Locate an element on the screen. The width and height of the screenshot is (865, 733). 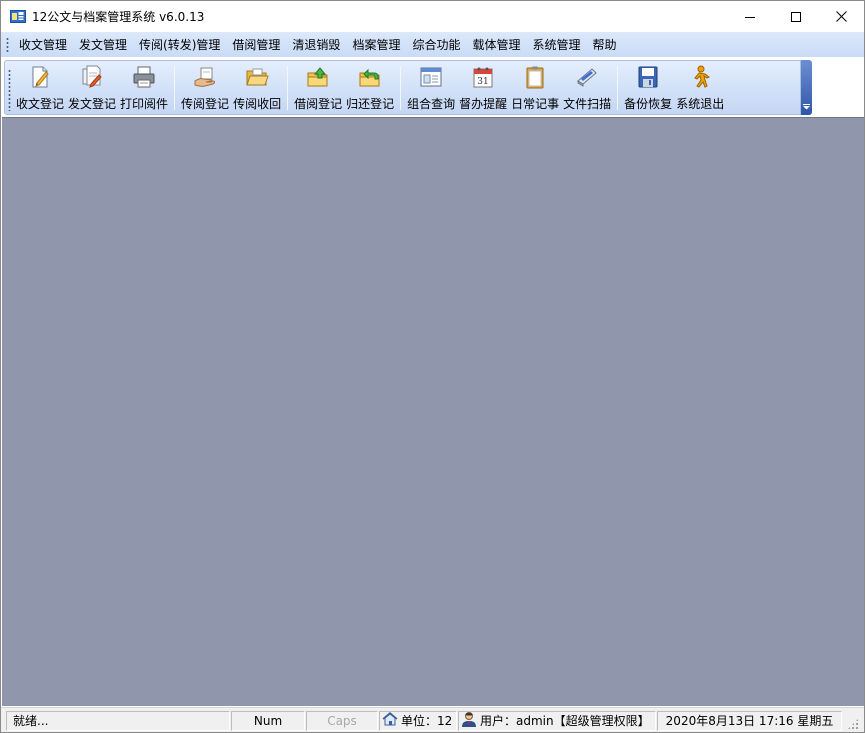
combined-query-button: 组合查询 is located at coordinates (431, 87).